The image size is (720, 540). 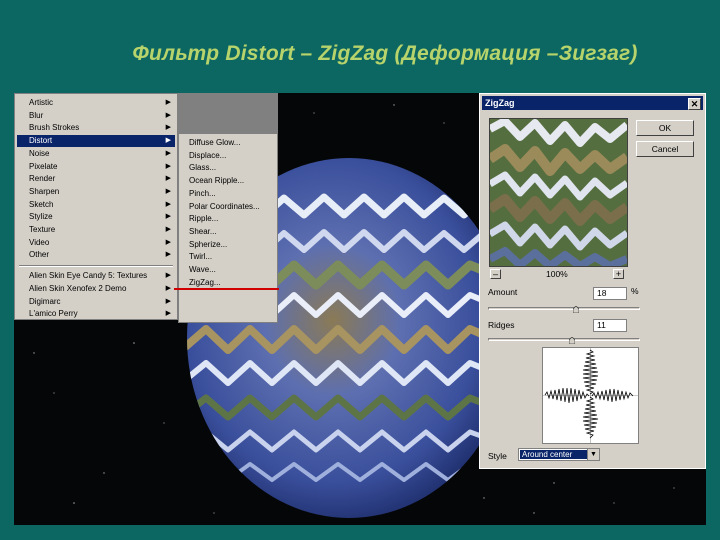 I want to click on filter-menu-item-label: Blur, so click(x=36, y=115).